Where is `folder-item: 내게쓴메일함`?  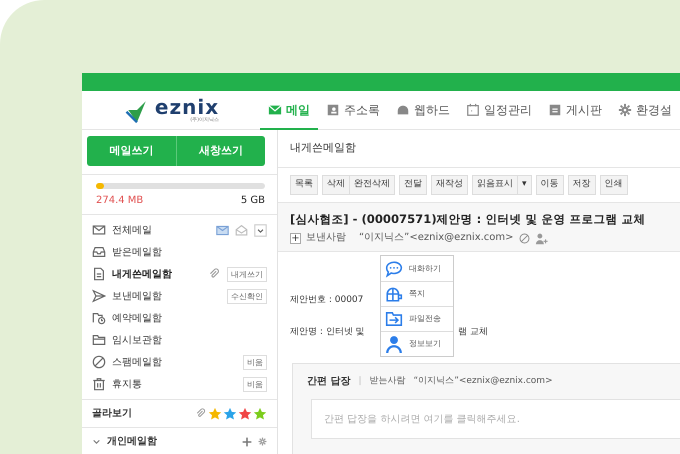 folder-item: 내게쓴메일함 is located at coordinates (157, 274).